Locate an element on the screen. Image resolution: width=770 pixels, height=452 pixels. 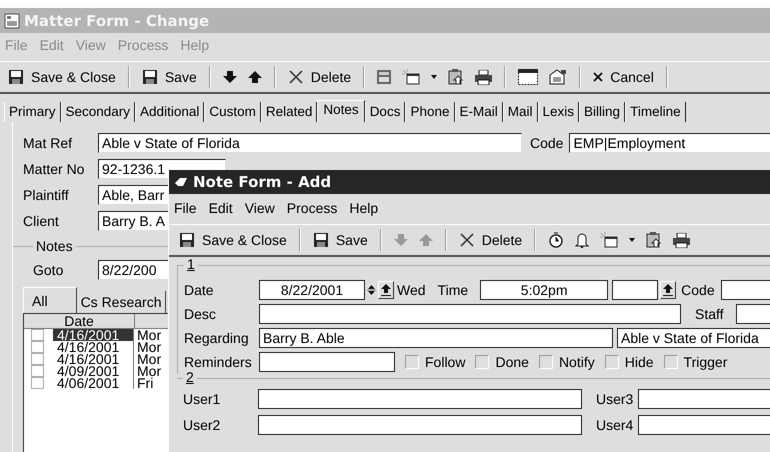
tab: Docs is located at coordinates (385, 112).